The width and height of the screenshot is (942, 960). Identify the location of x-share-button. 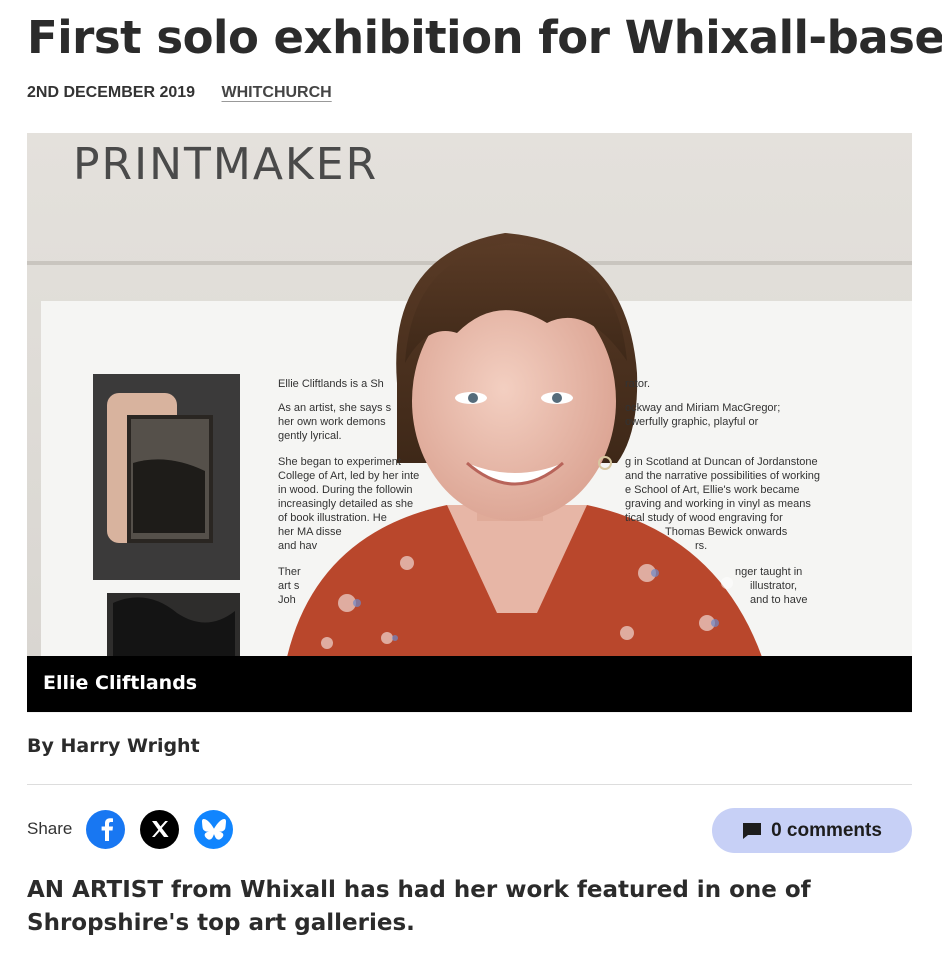
(160, 829).